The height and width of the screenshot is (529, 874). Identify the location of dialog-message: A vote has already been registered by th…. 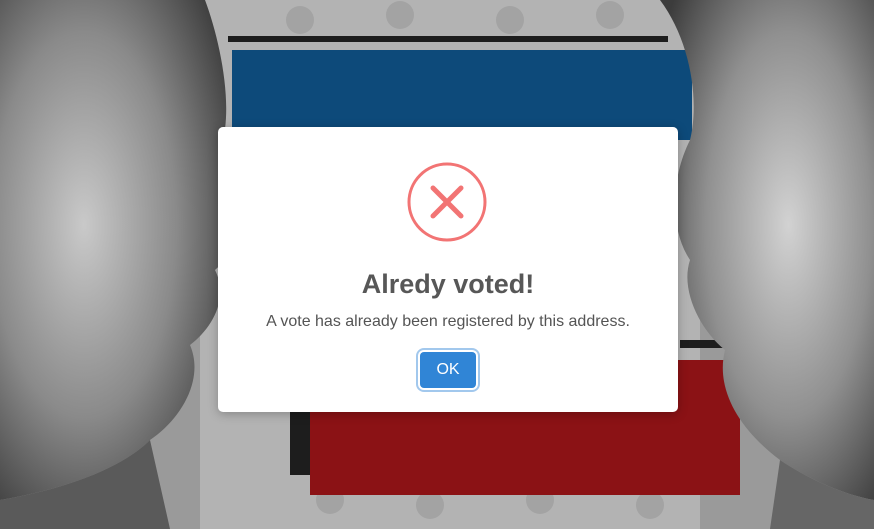
(448, 321).